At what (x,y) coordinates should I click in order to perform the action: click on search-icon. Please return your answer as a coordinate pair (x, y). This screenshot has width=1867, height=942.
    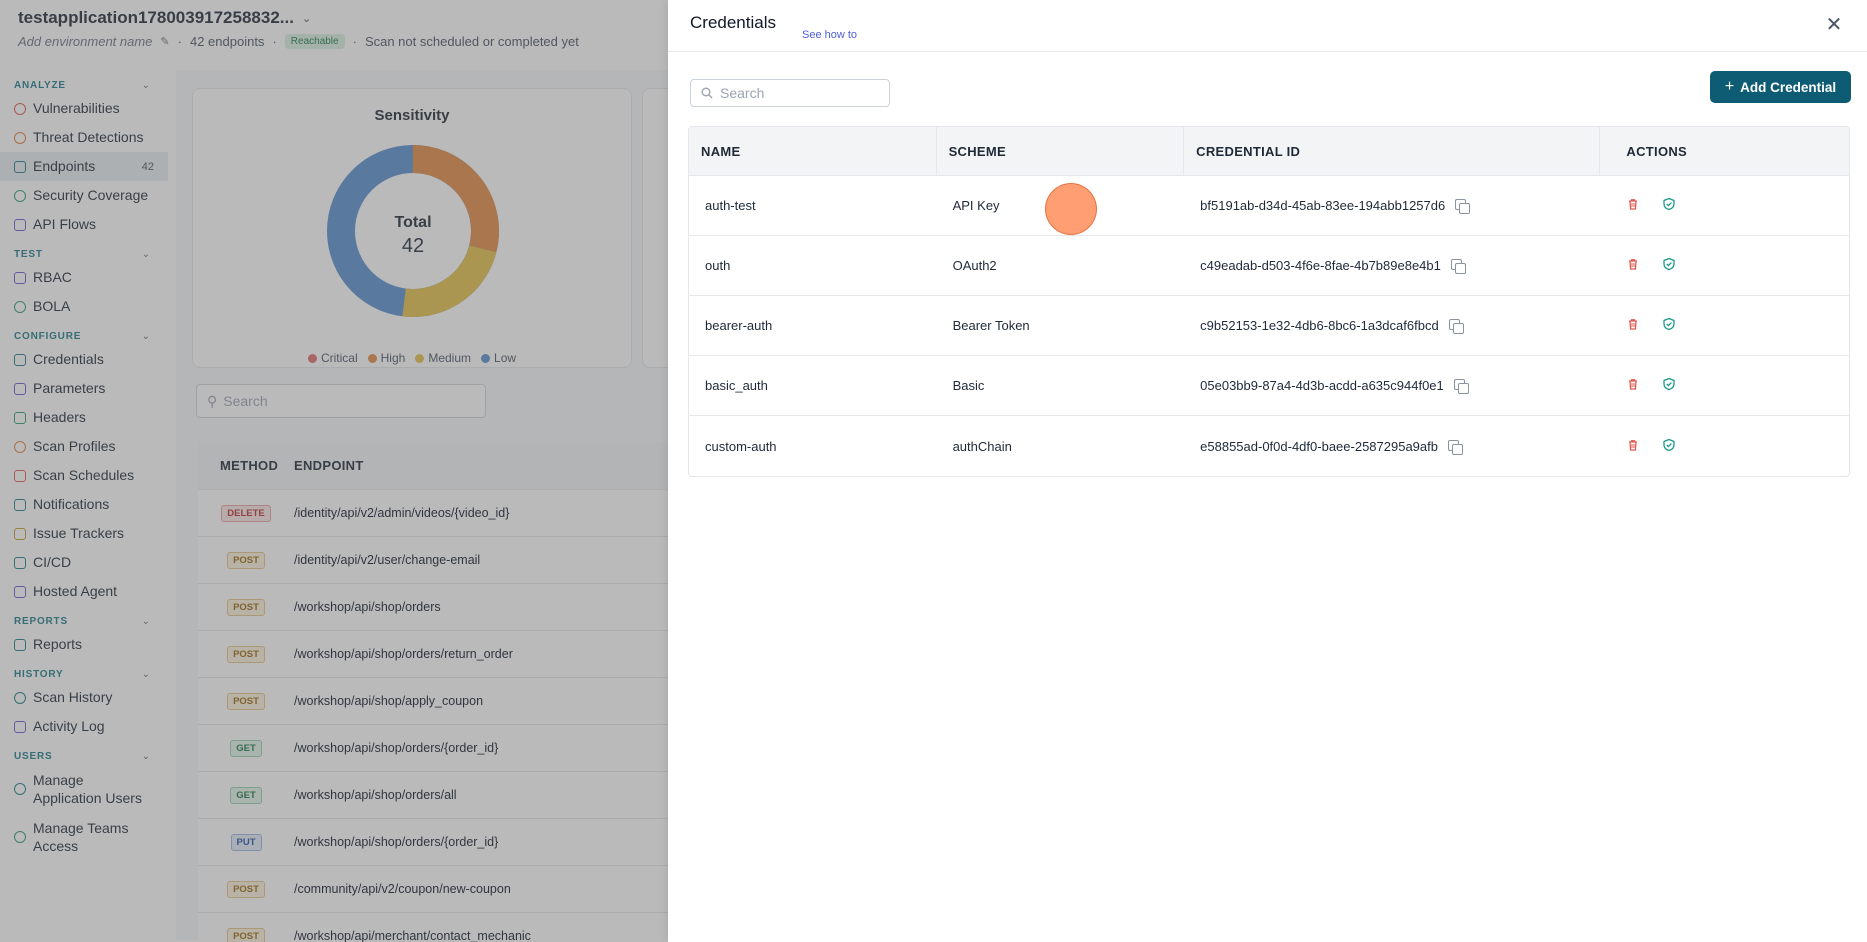
    Looking at the image, I should click on (707, 93).